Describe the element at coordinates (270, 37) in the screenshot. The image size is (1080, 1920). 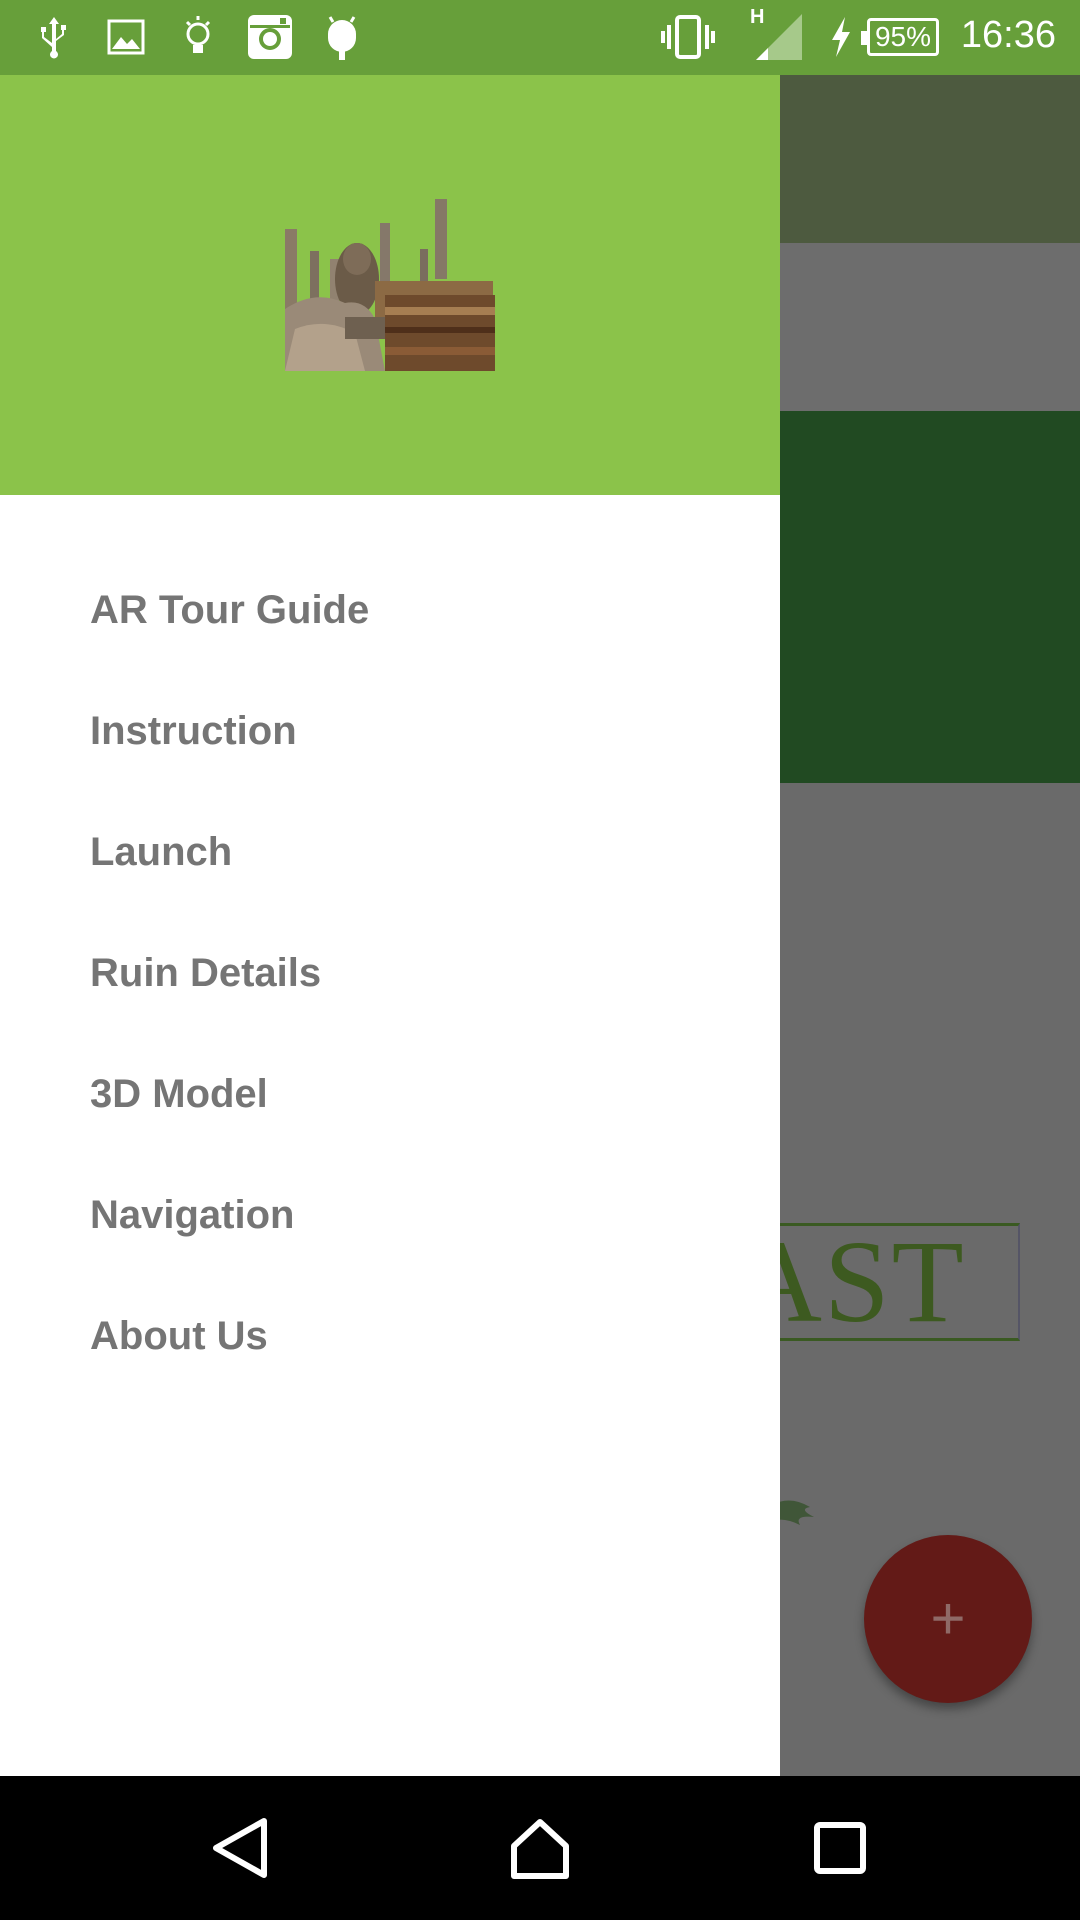
I see `instagram-icon` at that location.